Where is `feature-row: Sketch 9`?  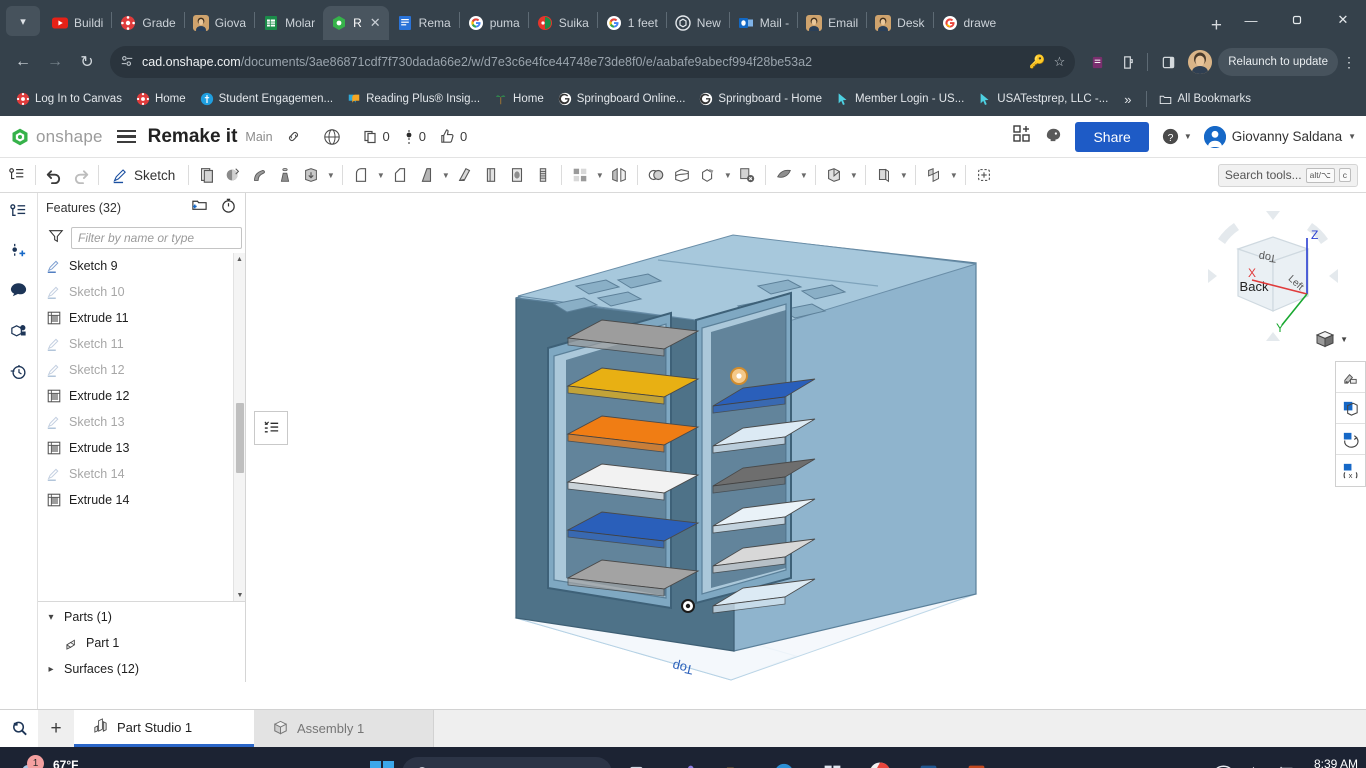 feature-row: Sketch 9 is located at coordinates (141, 266).